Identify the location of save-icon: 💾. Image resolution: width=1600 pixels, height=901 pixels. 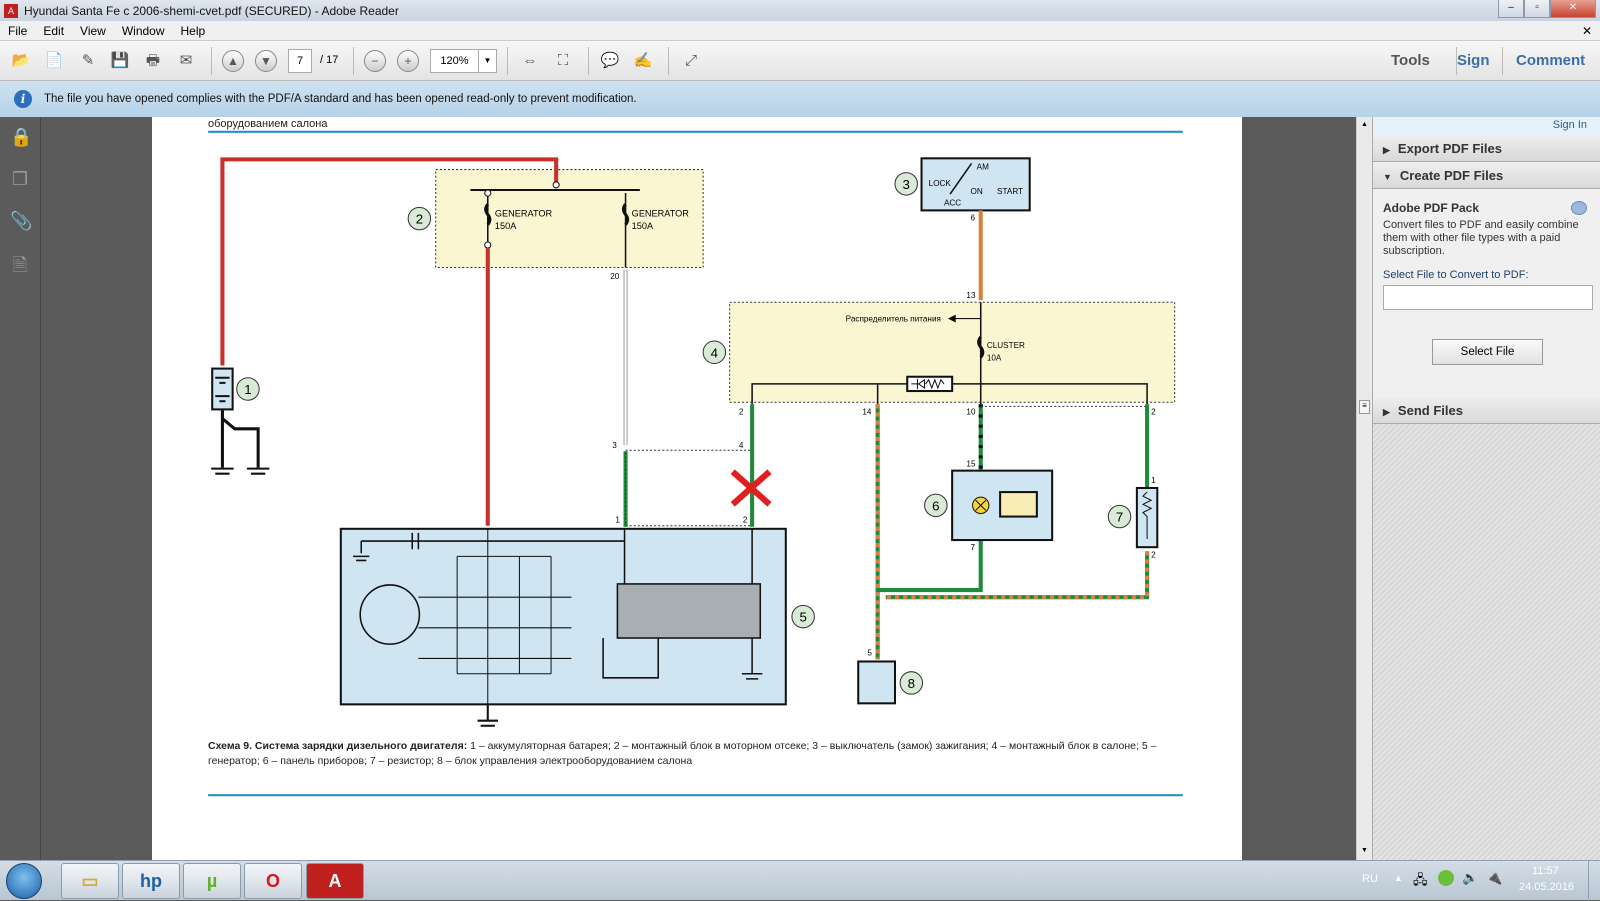
(120, 61).